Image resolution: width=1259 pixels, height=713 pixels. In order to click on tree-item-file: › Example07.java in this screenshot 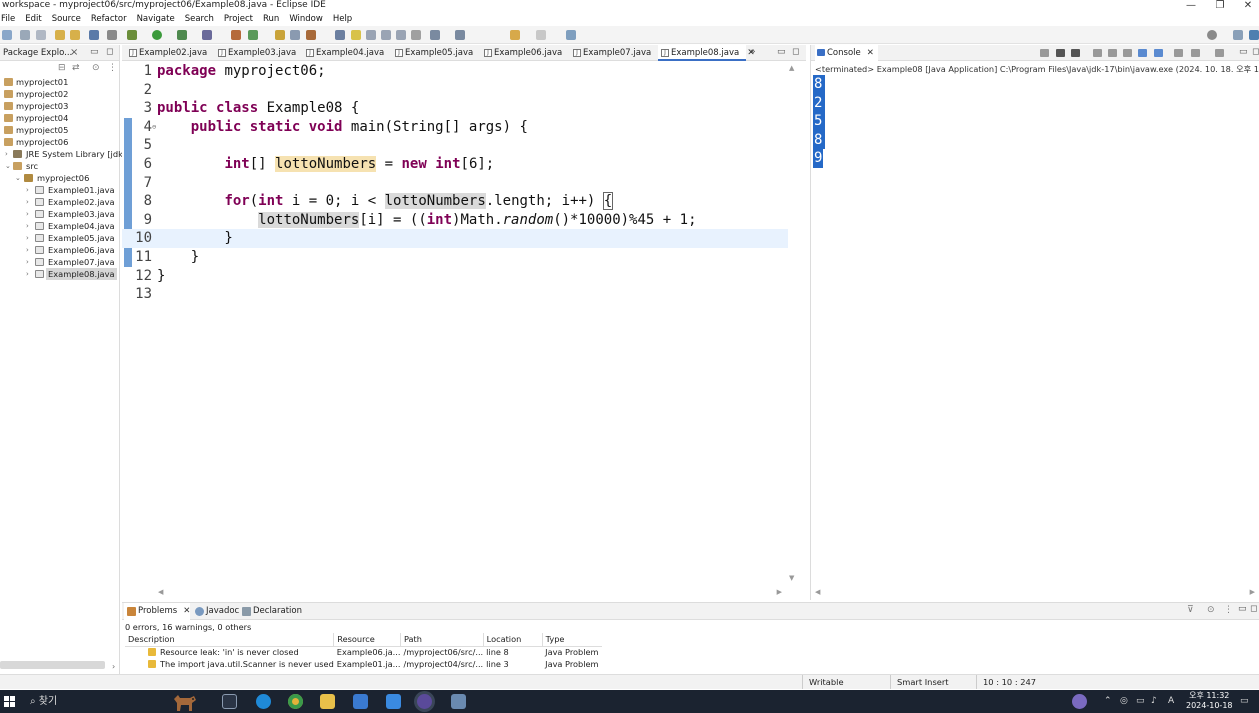, I will do `click(59, 262)`.